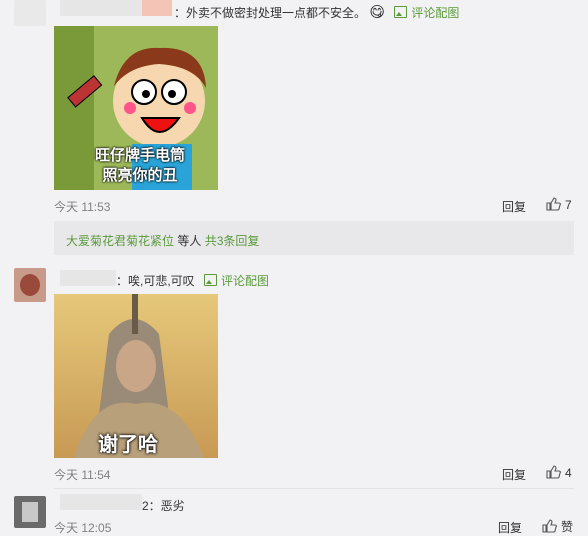 The width and height of the screenshot is (588, 536). I want to click on comment-image: 谢了哈, so click(136, 376).